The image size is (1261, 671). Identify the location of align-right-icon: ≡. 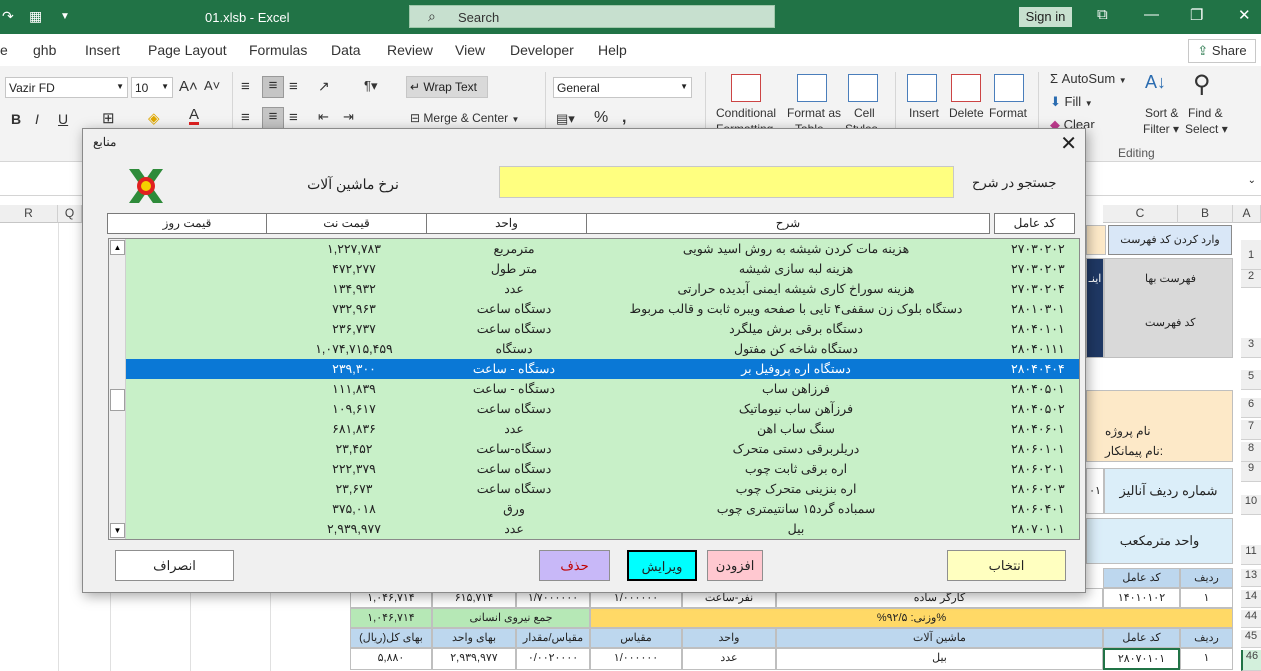
(293, 117).